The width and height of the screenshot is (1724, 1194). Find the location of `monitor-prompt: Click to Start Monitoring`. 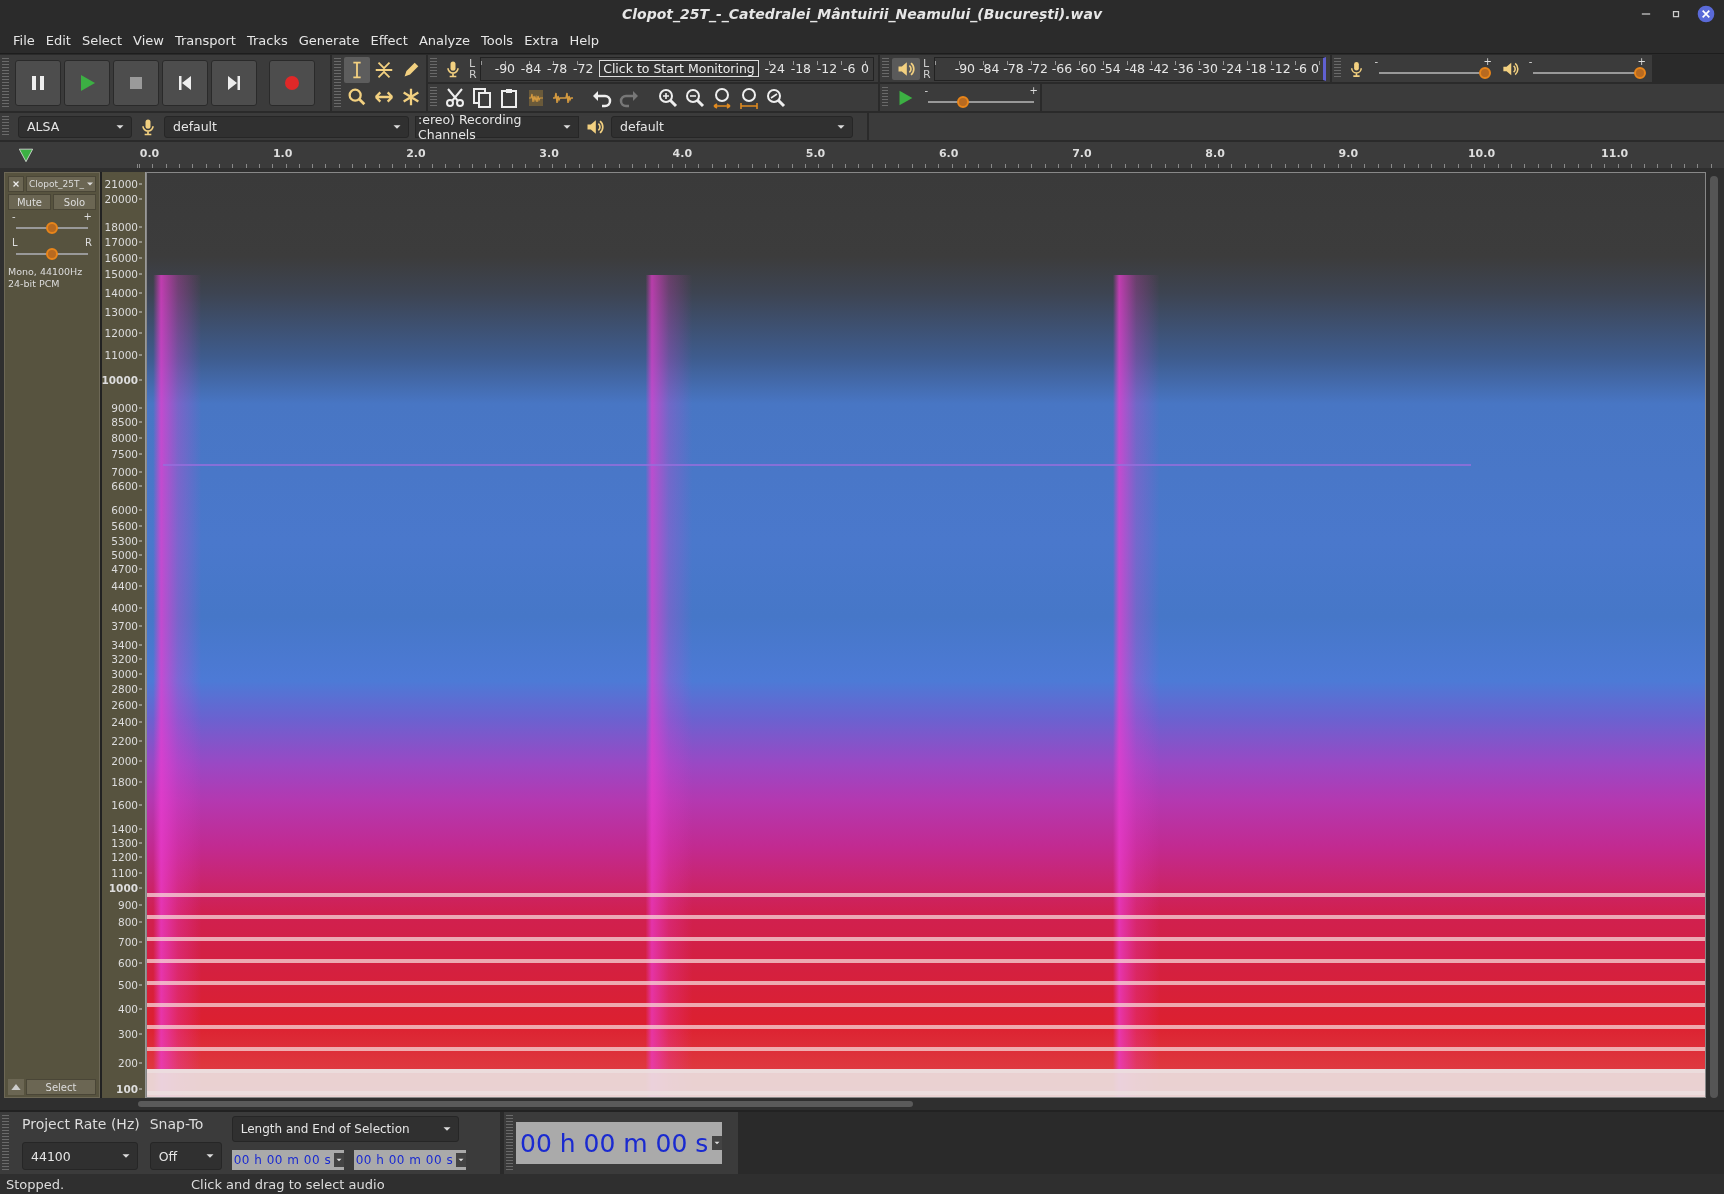

monitor-prompt: Click to Start Monitoring is located at coordinates (679, 68).